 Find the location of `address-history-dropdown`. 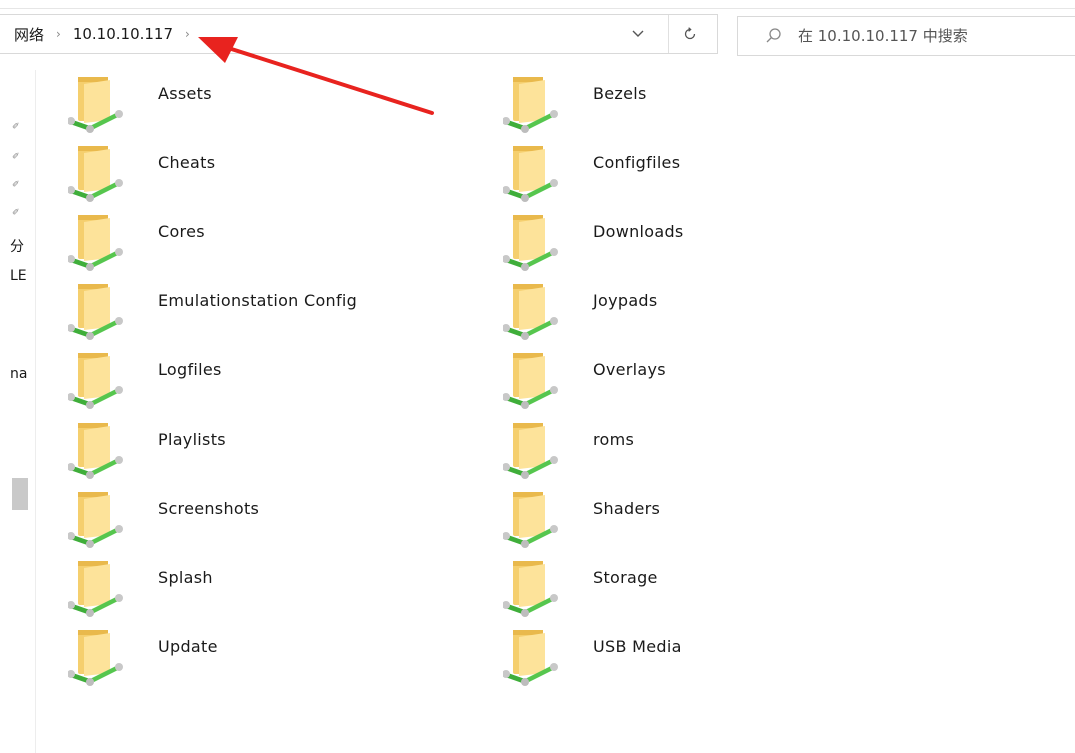

address-history-dropdown is located at coordinates (638, 34).